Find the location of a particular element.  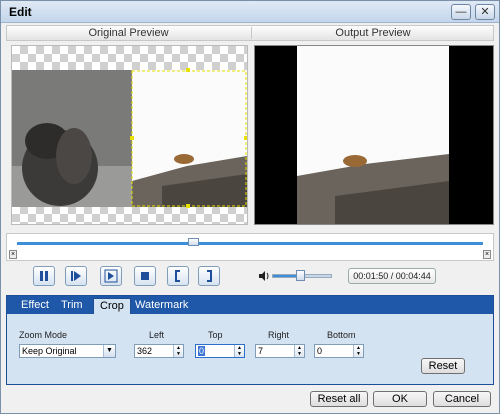

minimize-button: — is located at coordinates (461, 12).